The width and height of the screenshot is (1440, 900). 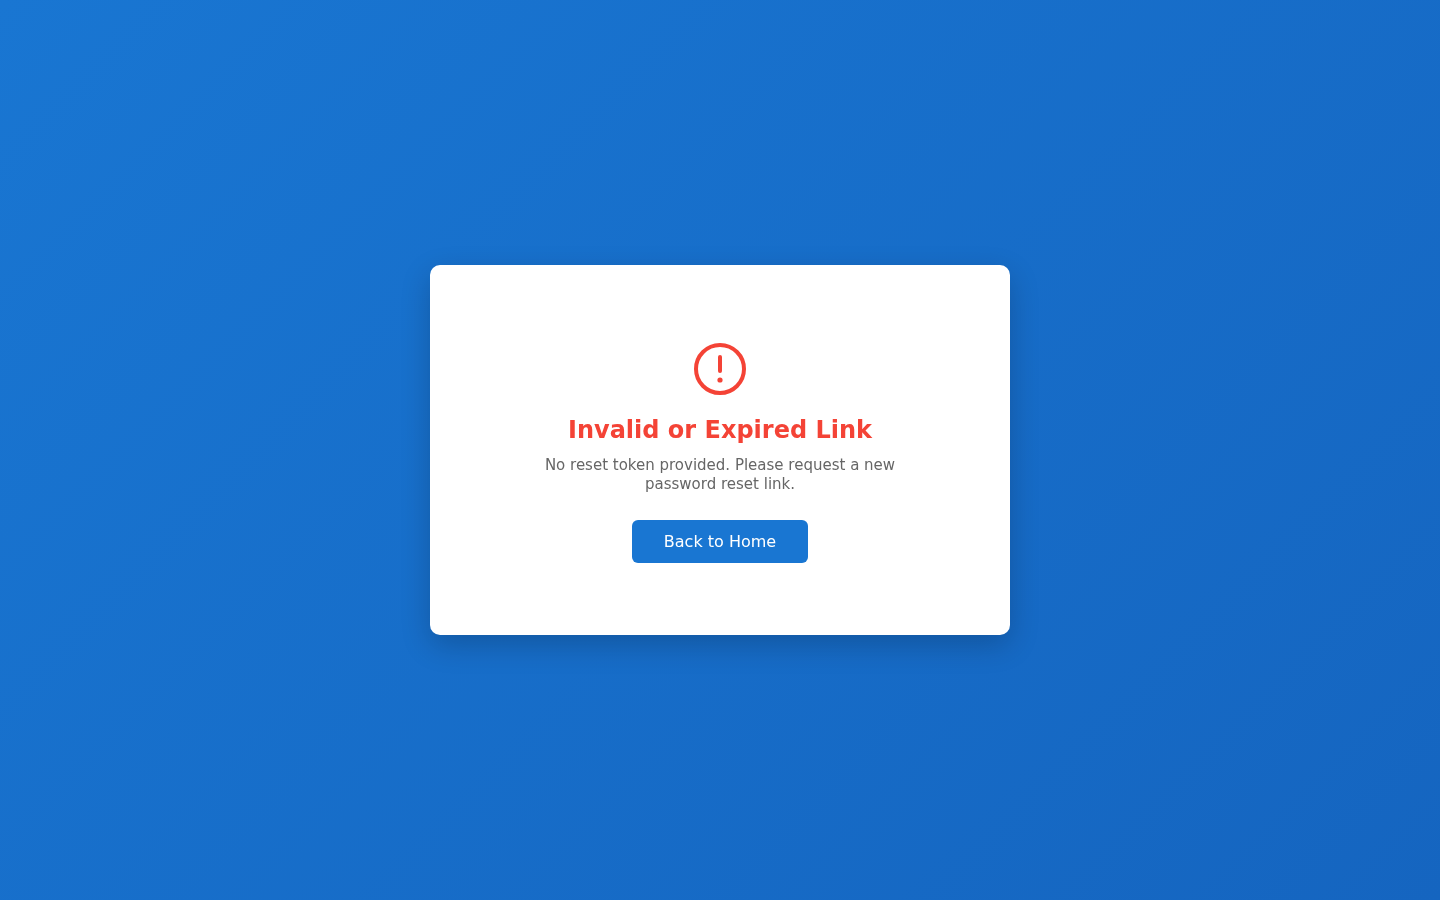 What do you see at coordinates (720, 430) in the screenshot?
I see `error-title: Invalid or Expired Link` at bounding box center [720, 430].